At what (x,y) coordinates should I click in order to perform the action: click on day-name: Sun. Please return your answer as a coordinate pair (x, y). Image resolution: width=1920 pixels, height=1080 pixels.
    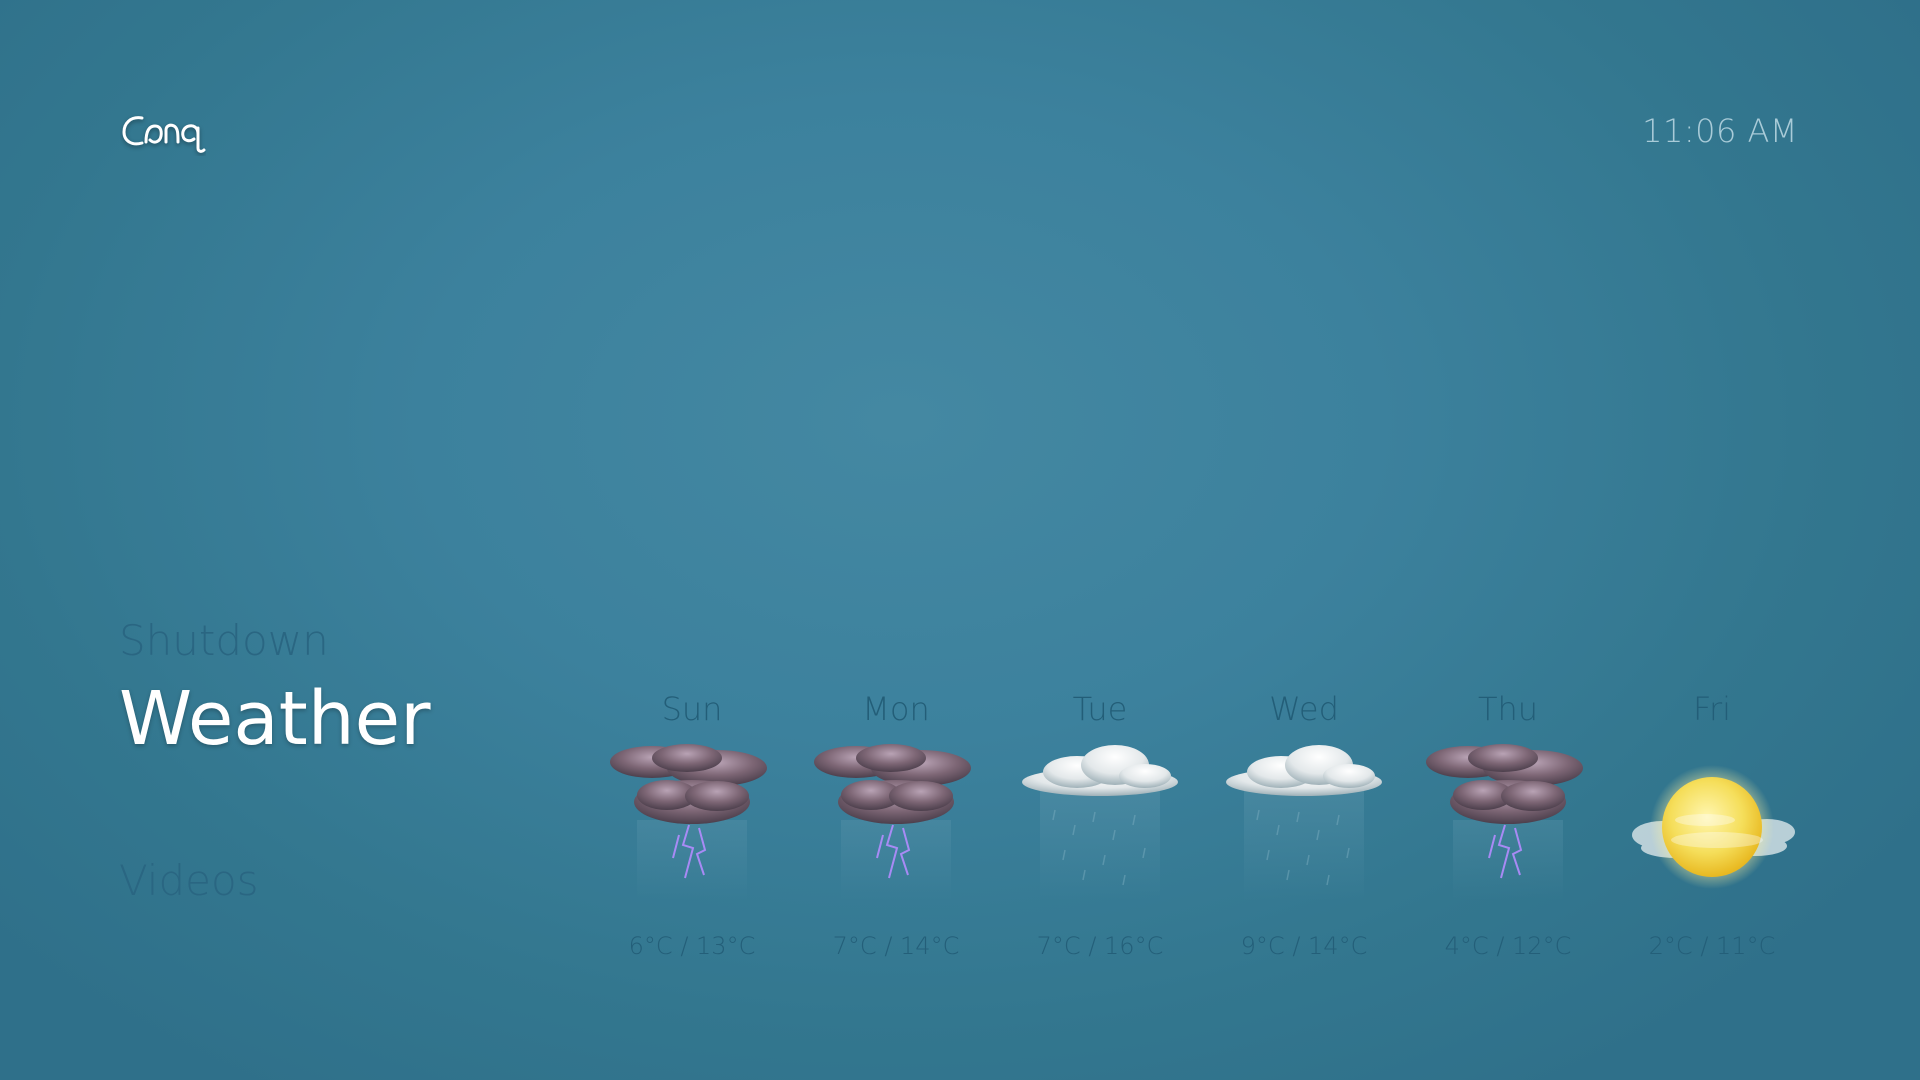
    Looking at the image, I should click on (692, 709).